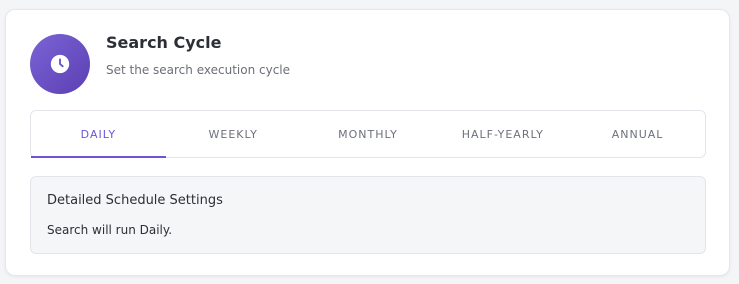 The image size is (739, 284). Describe the element at coordinates (502, 134) in the screenshot. I see `tab-half-yearly: HALF-YEARLY` at that location.